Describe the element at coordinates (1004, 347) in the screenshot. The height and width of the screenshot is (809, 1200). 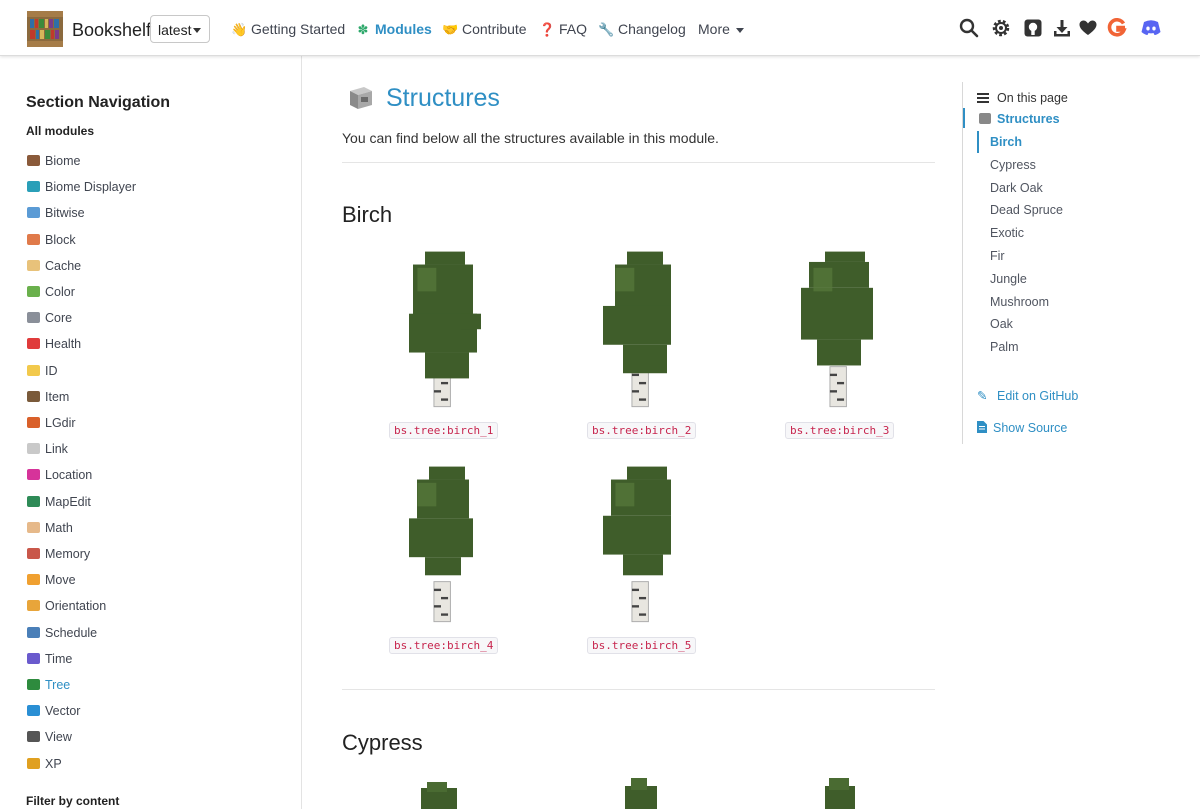
I see `toc-item-palm: Palm` at that location.